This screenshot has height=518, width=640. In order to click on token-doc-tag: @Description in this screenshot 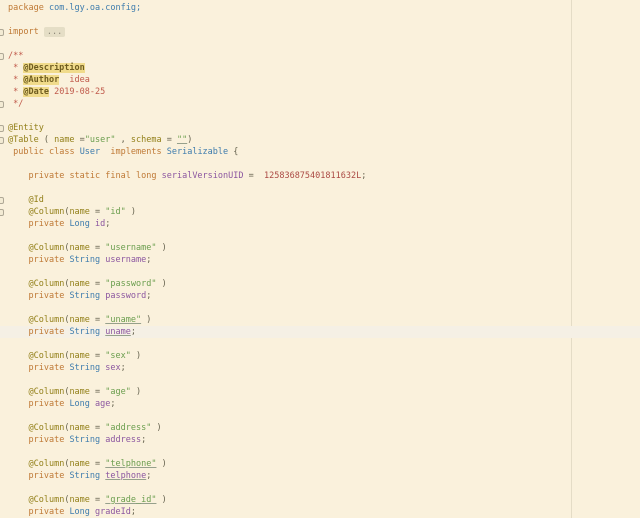, I will do `click(54, 68)`.